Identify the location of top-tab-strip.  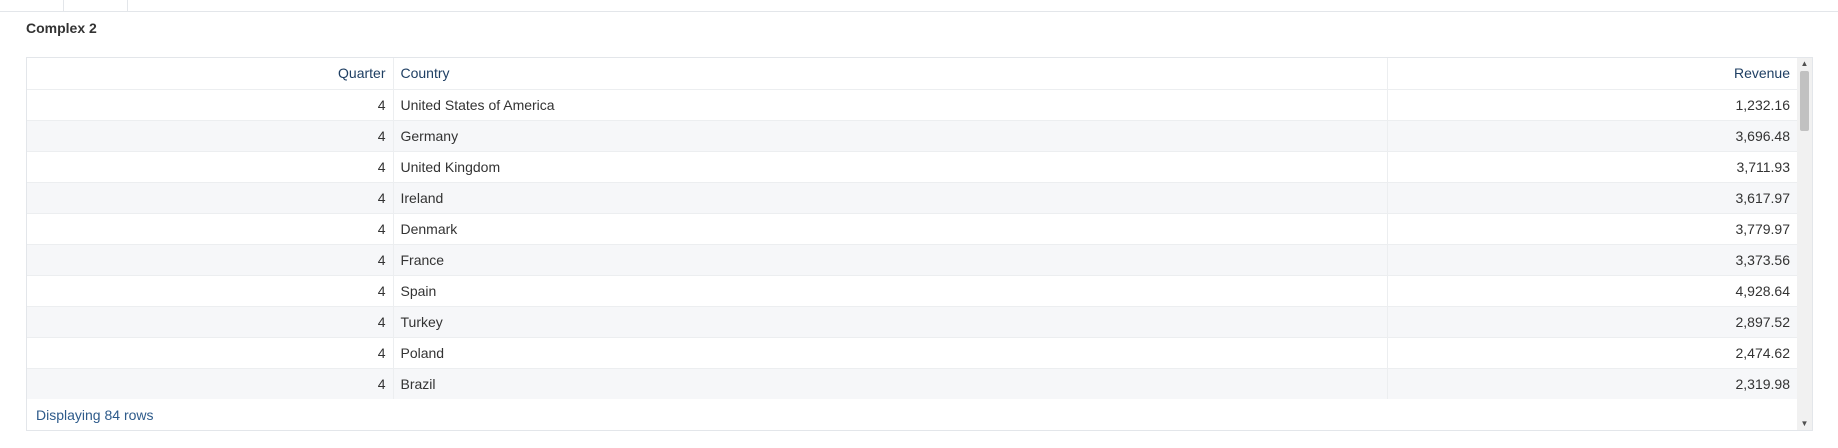
(919, 6).